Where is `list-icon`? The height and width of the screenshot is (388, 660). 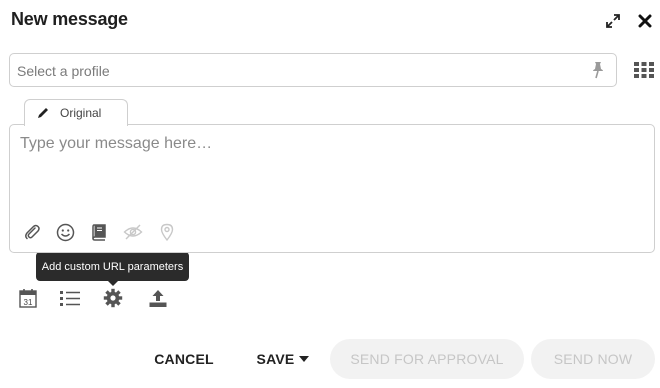 list-icon is located at coordinates (70, 298).